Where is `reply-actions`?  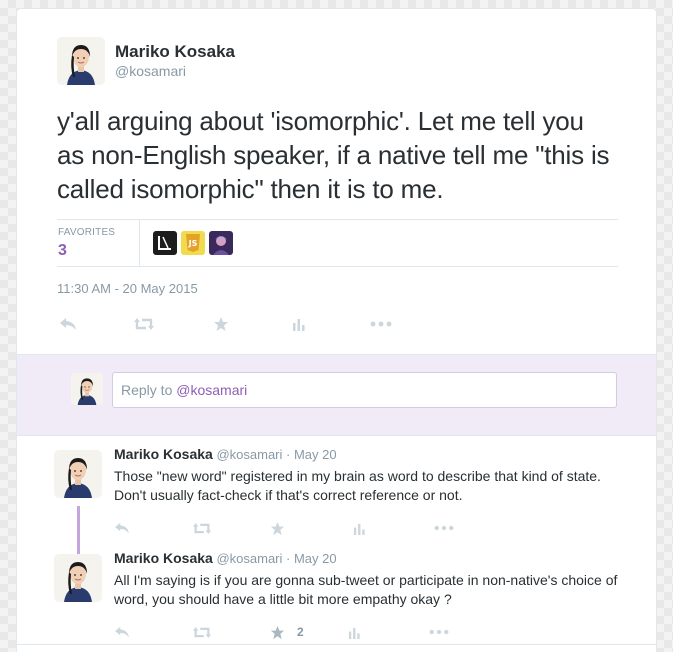
reply-actions is located at coordinates (284, 528).